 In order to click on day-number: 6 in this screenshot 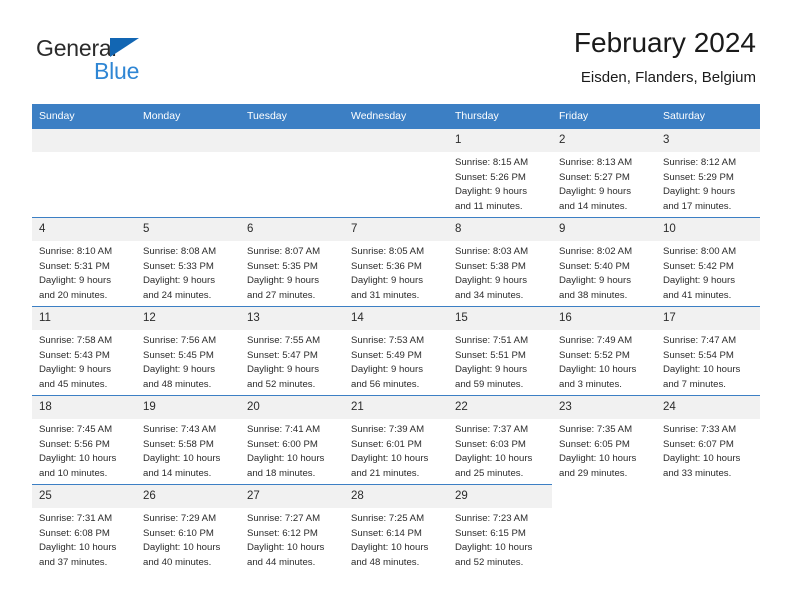, I will do `click(292, 229)`.